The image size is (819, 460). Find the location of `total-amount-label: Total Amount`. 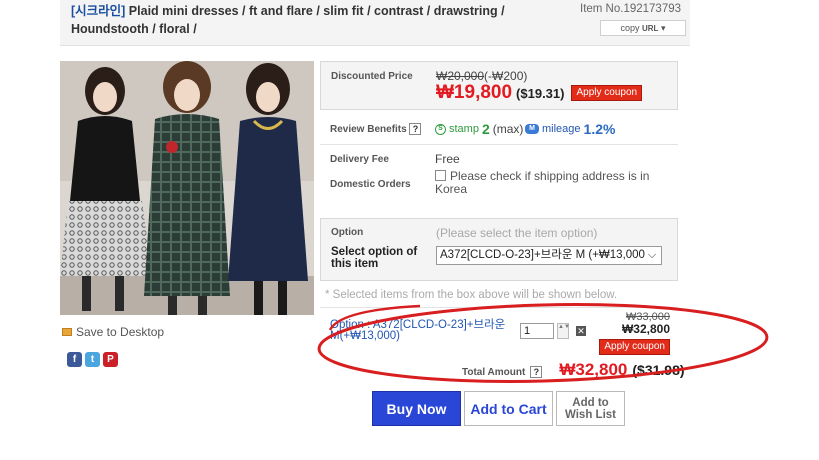

total-amount-label: Total Amount is located at coordinates (494, 372).